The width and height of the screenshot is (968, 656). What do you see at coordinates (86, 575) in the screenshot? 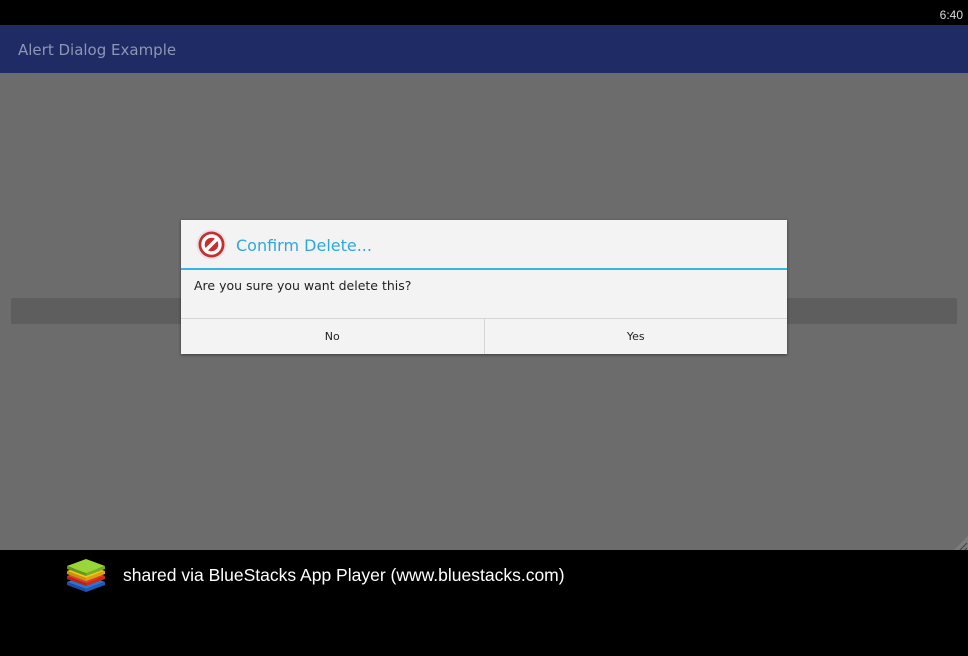
I see `bluestacks-logo-icon` at bounding box center [86, 575].